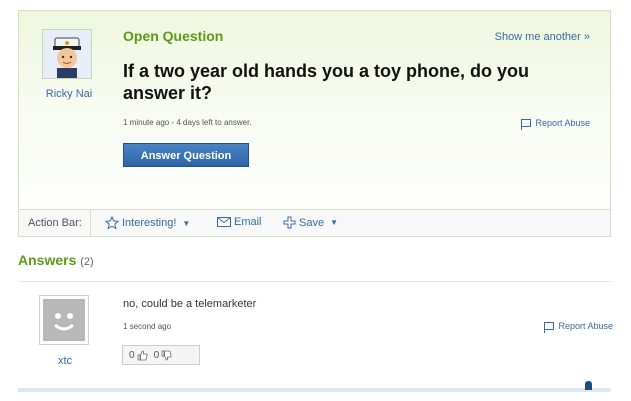 The image size is (631, 401). What do you see at coordinates (87, 262) in the screenshot?
I see `answers-count: (2)` at bounding box center [87, 262].